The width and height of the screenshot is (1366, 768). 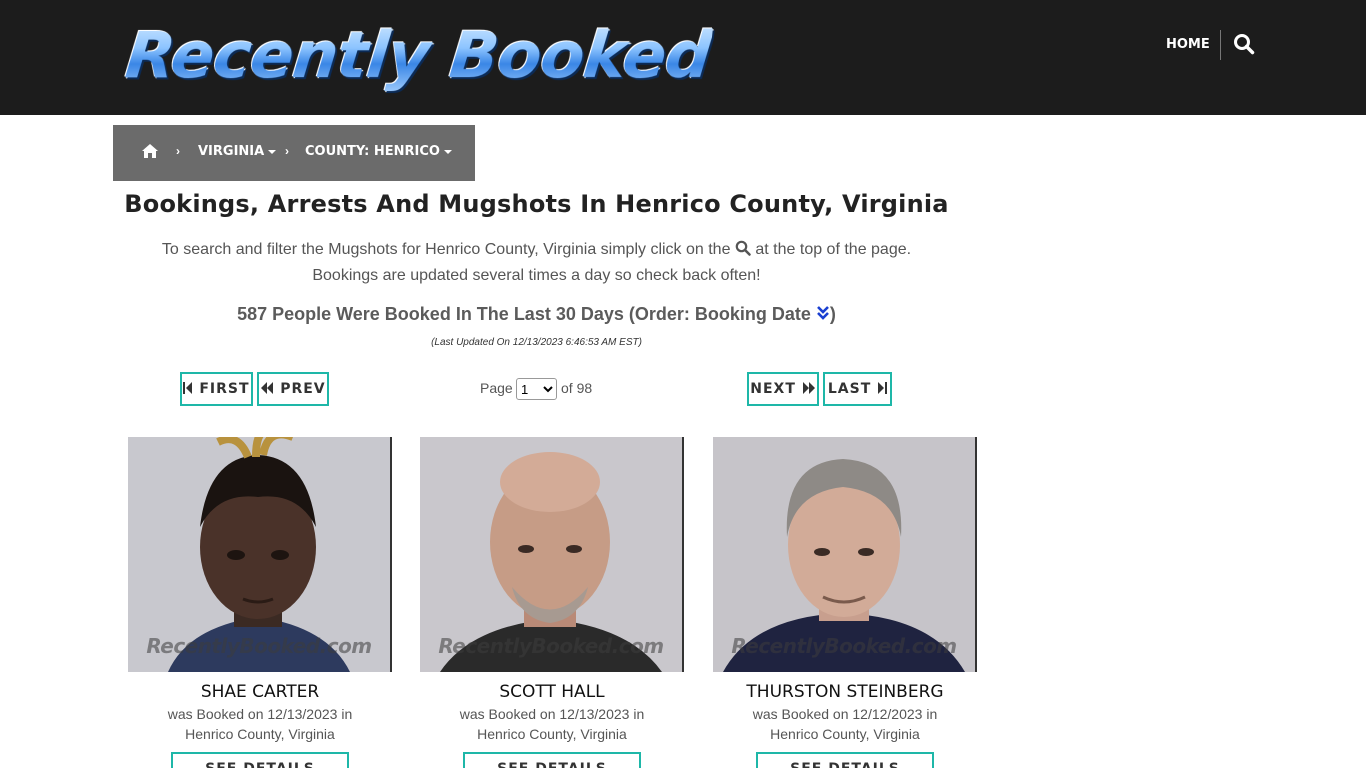 What do you see at coordinates (303, 389) in the screenshot?
I see `prev-label: PREV` at bounding box center [303, 389].